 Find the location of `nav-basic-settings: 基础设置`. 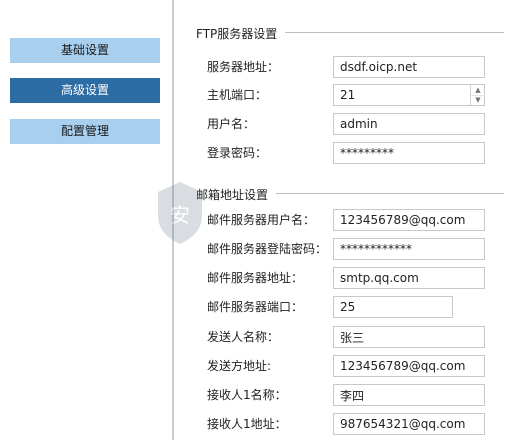

nav-basic-settings: 基础设置 is located at coordinates (85, 50).